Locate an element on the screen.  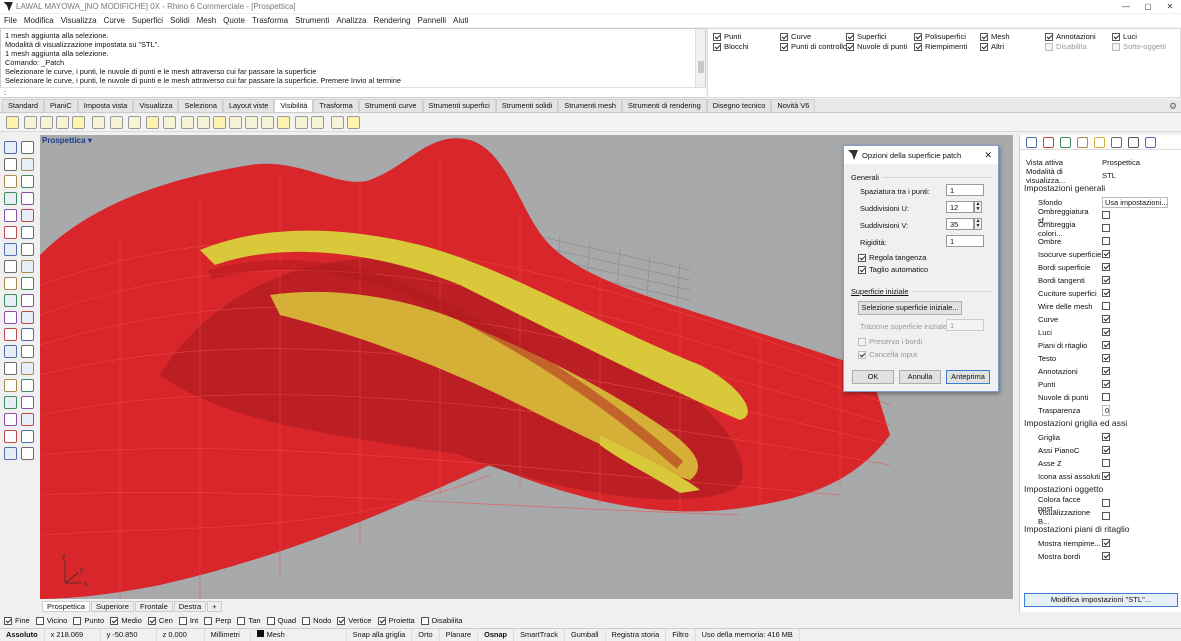
viewport-tab-2: Frontale is located at coordinates (153, 606).